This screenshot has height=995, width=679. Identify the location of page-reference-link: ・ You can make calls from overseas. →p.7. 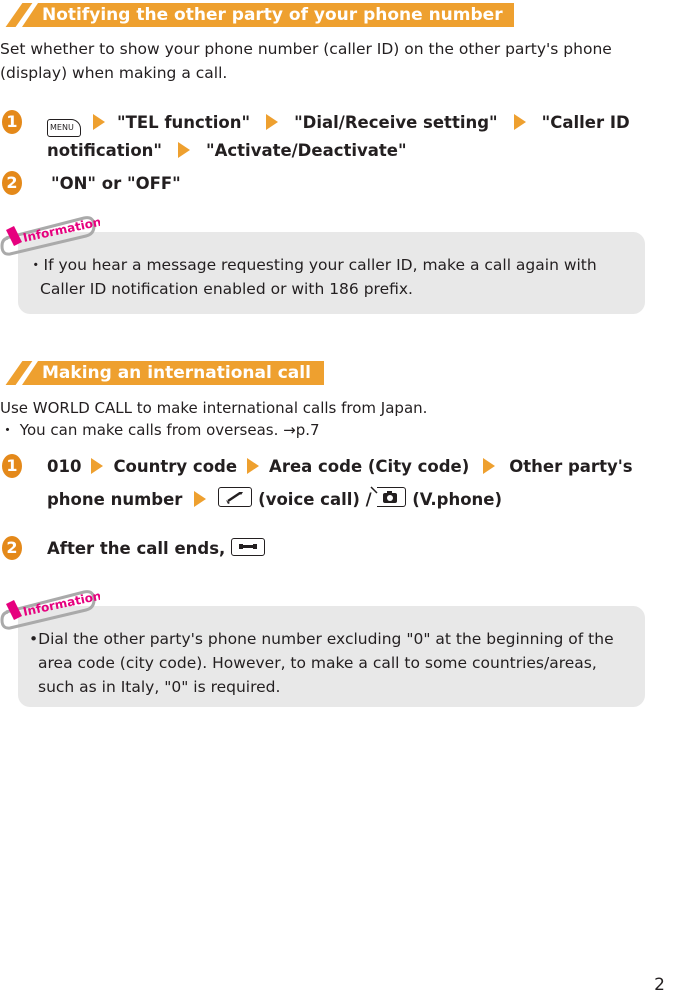
(160, 430).